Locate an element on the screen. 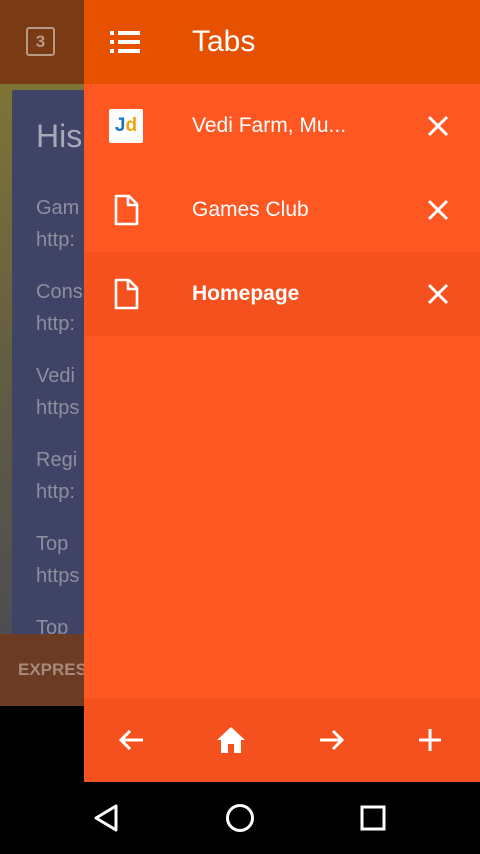 Image resolution: width=480 pixels, height=854 pixels. tab-item-active: Homepage is located at coordinates (282, 294).